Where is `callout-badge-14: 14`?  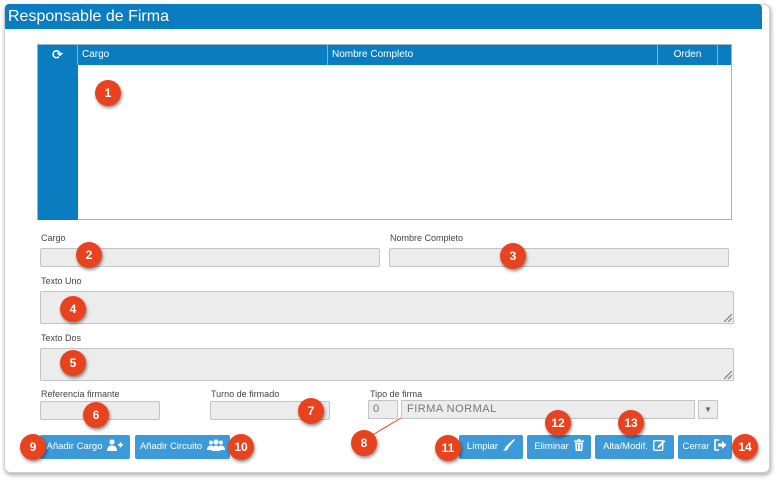 callout-badge-14: 14 is located at coordinates (745, 447).